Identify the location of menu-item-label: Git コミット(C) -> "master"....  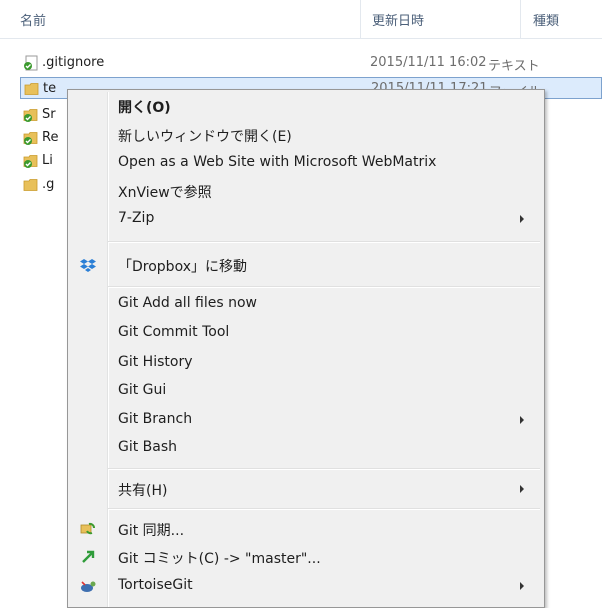
(219, 559).